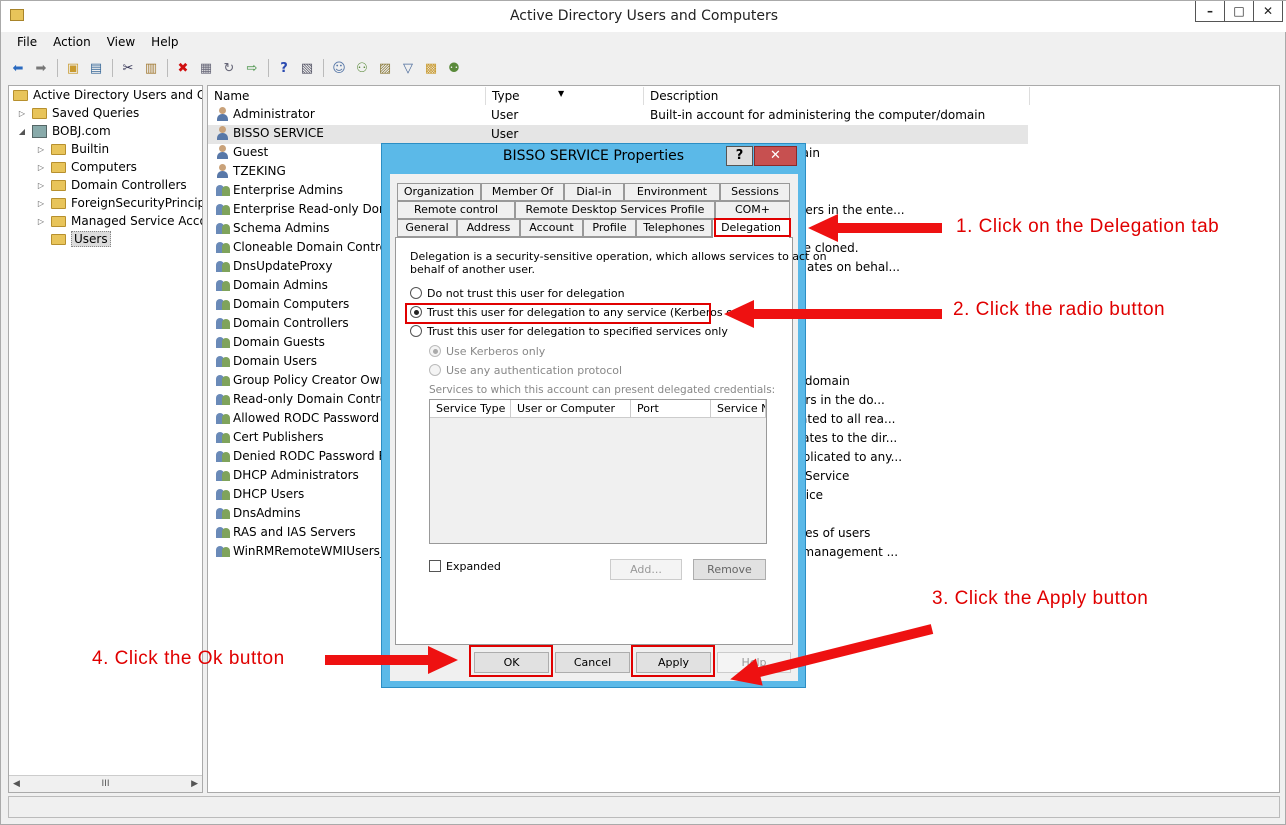  I want to click on tab-environment: Environment, so click(672, 192).